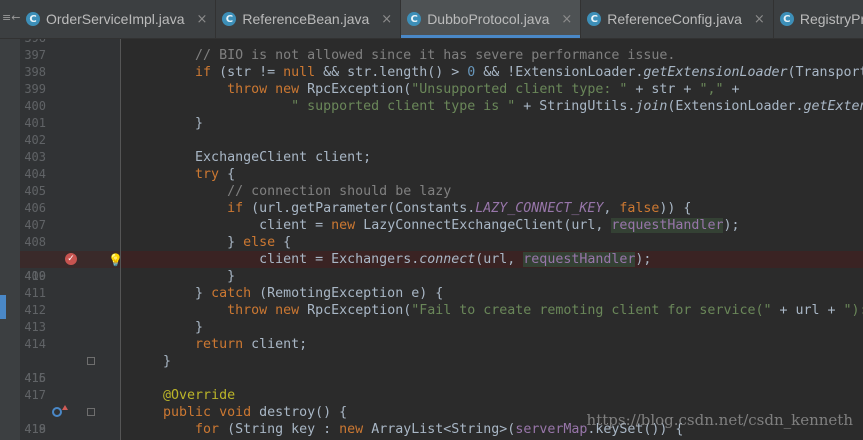  What do you see at coordinates (70, 276) in the screenshot?
I see `gutter-line: 410` at bounding box center [70, 276].